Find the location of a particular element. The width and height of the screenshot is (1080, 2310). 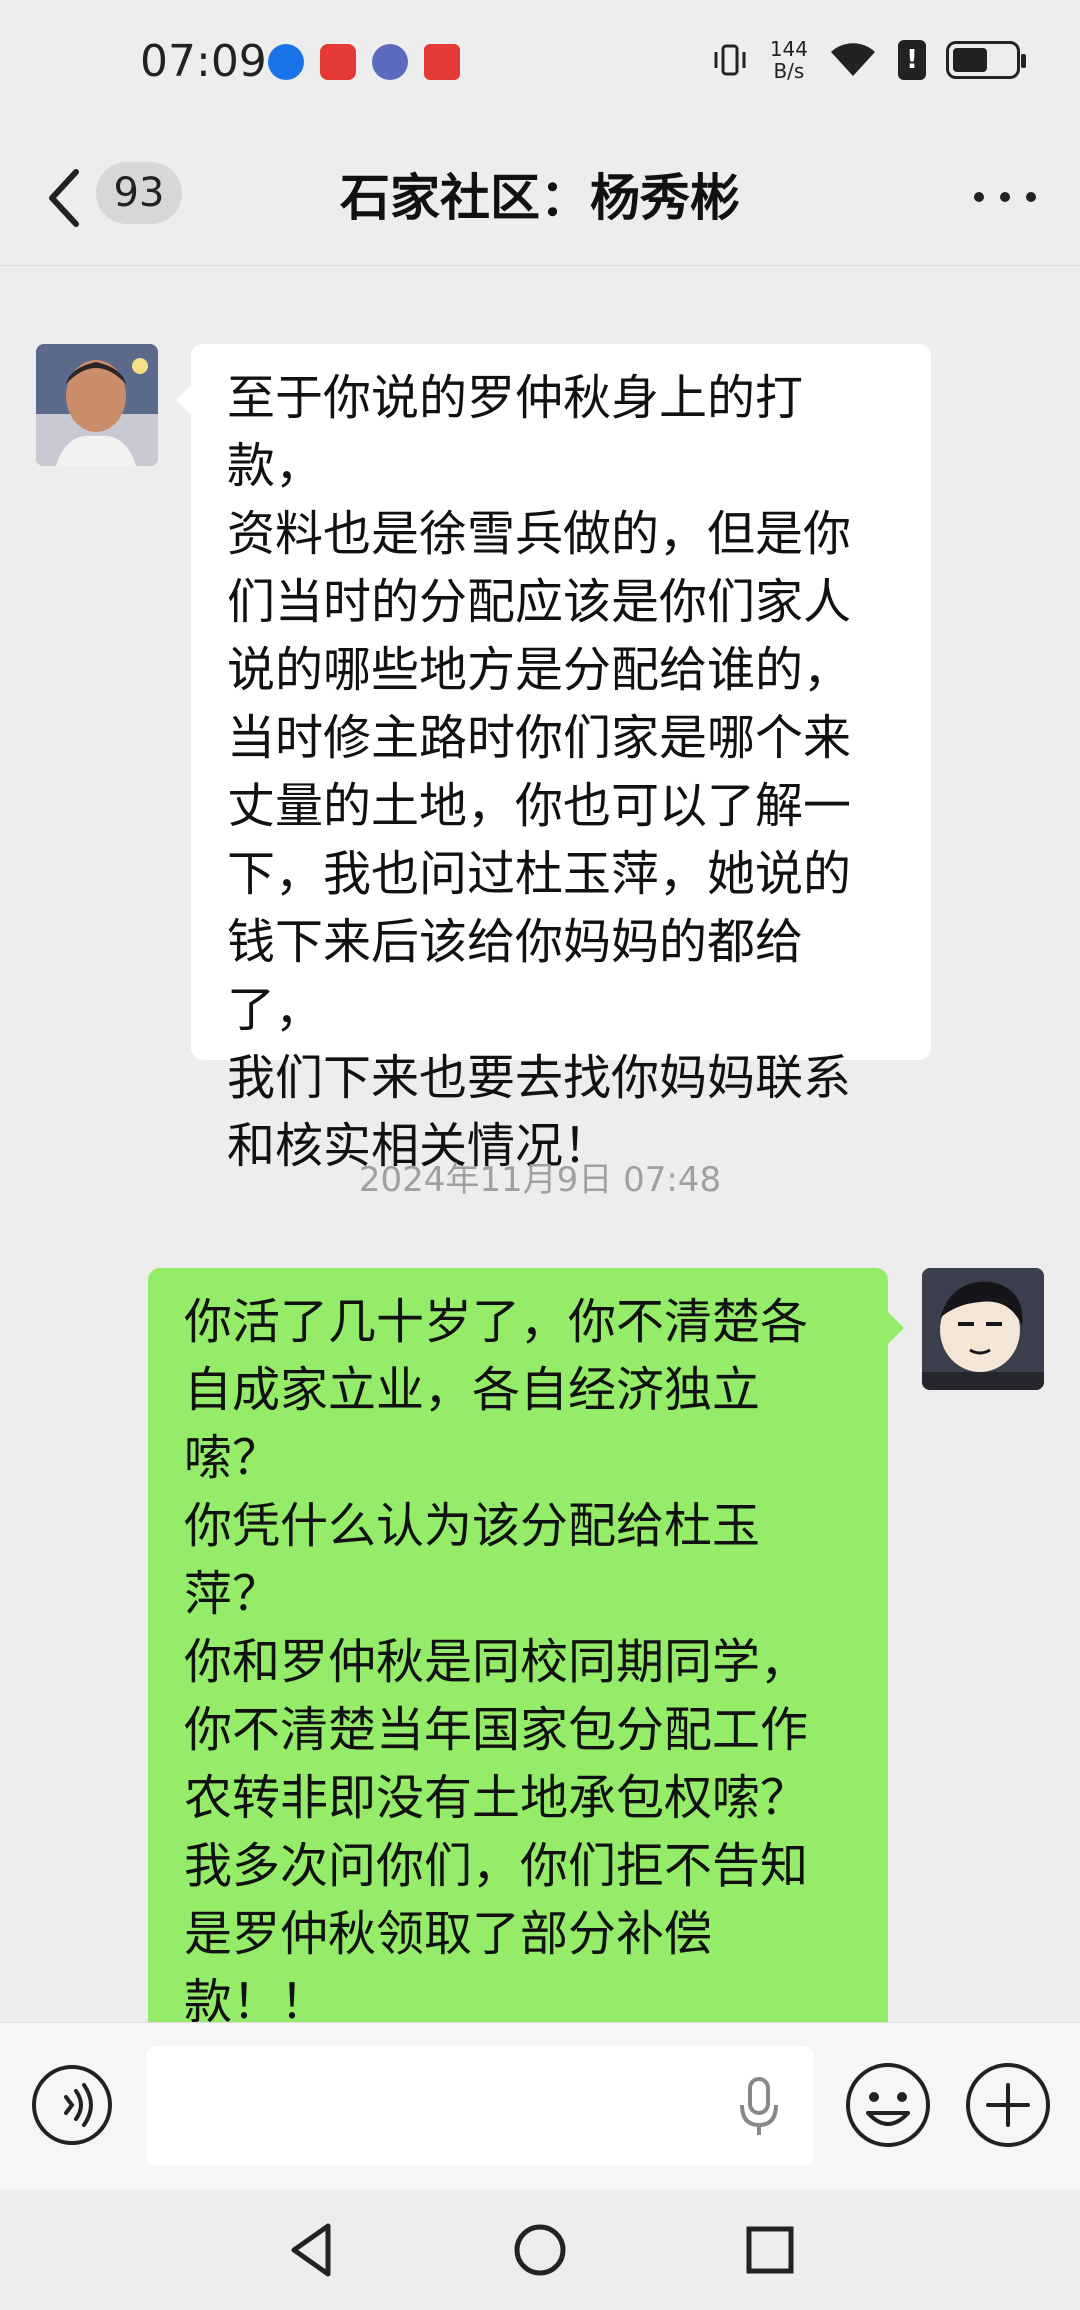

music-icon is located at coordinates (390, 62).